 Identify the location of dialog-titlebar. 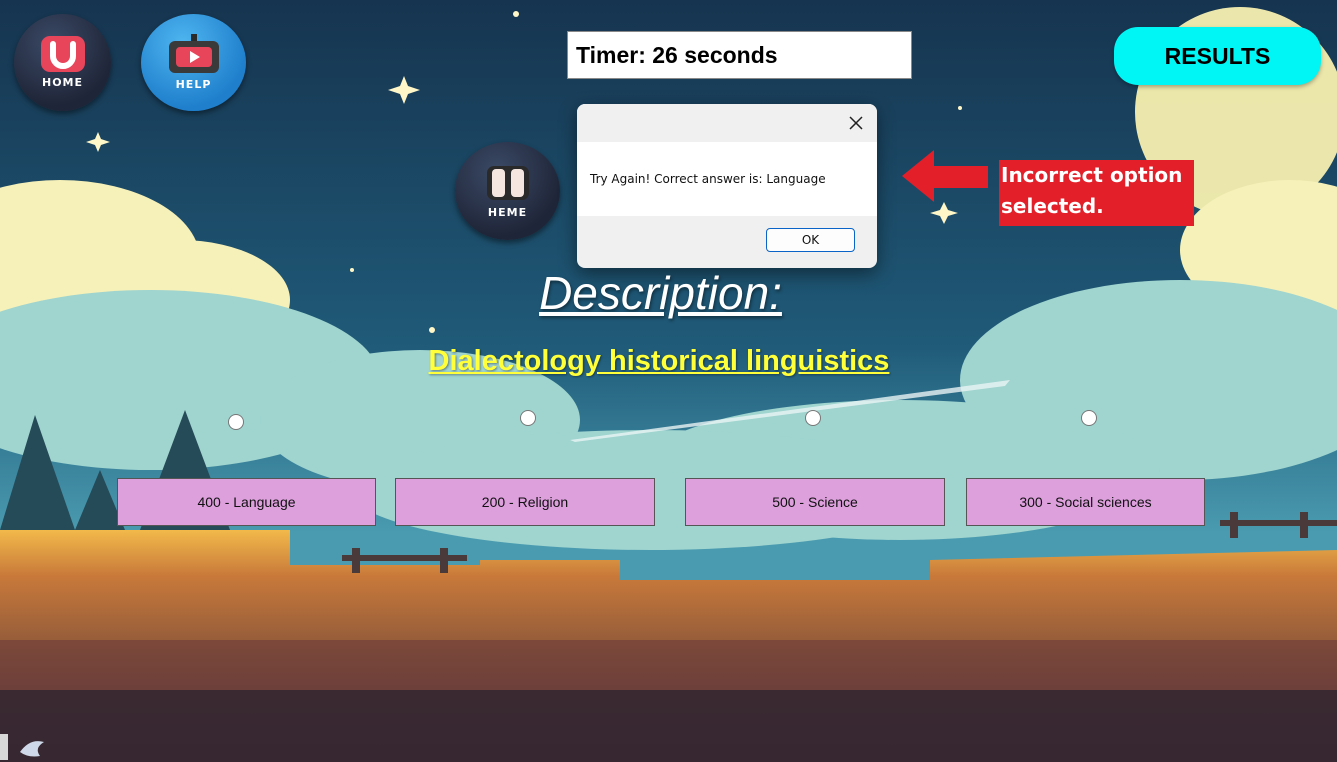
(727, 123).